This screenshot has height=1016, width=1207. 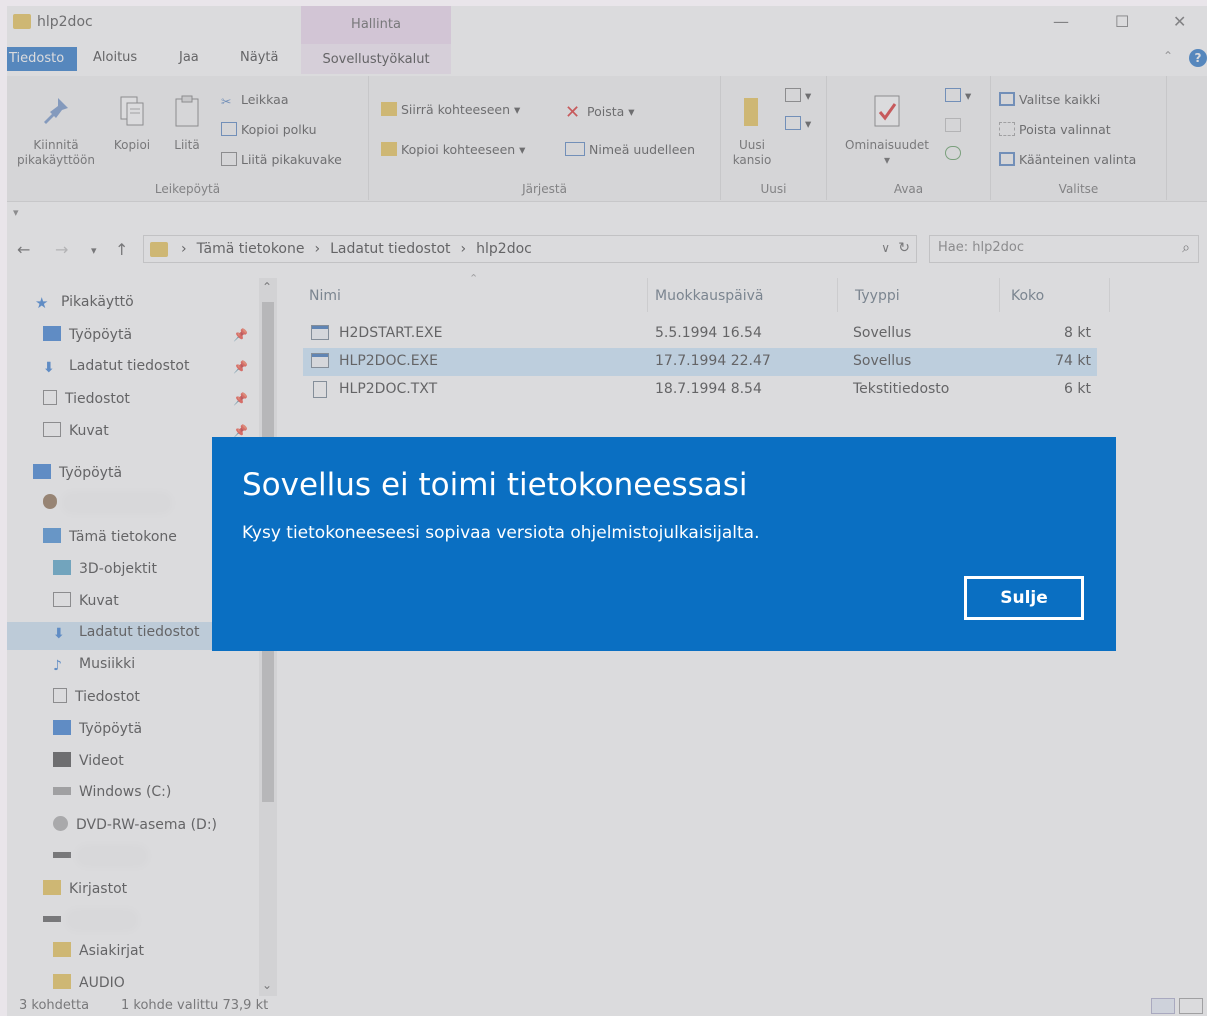 I want to click on move-to-icon, so click(x=389, y=109).